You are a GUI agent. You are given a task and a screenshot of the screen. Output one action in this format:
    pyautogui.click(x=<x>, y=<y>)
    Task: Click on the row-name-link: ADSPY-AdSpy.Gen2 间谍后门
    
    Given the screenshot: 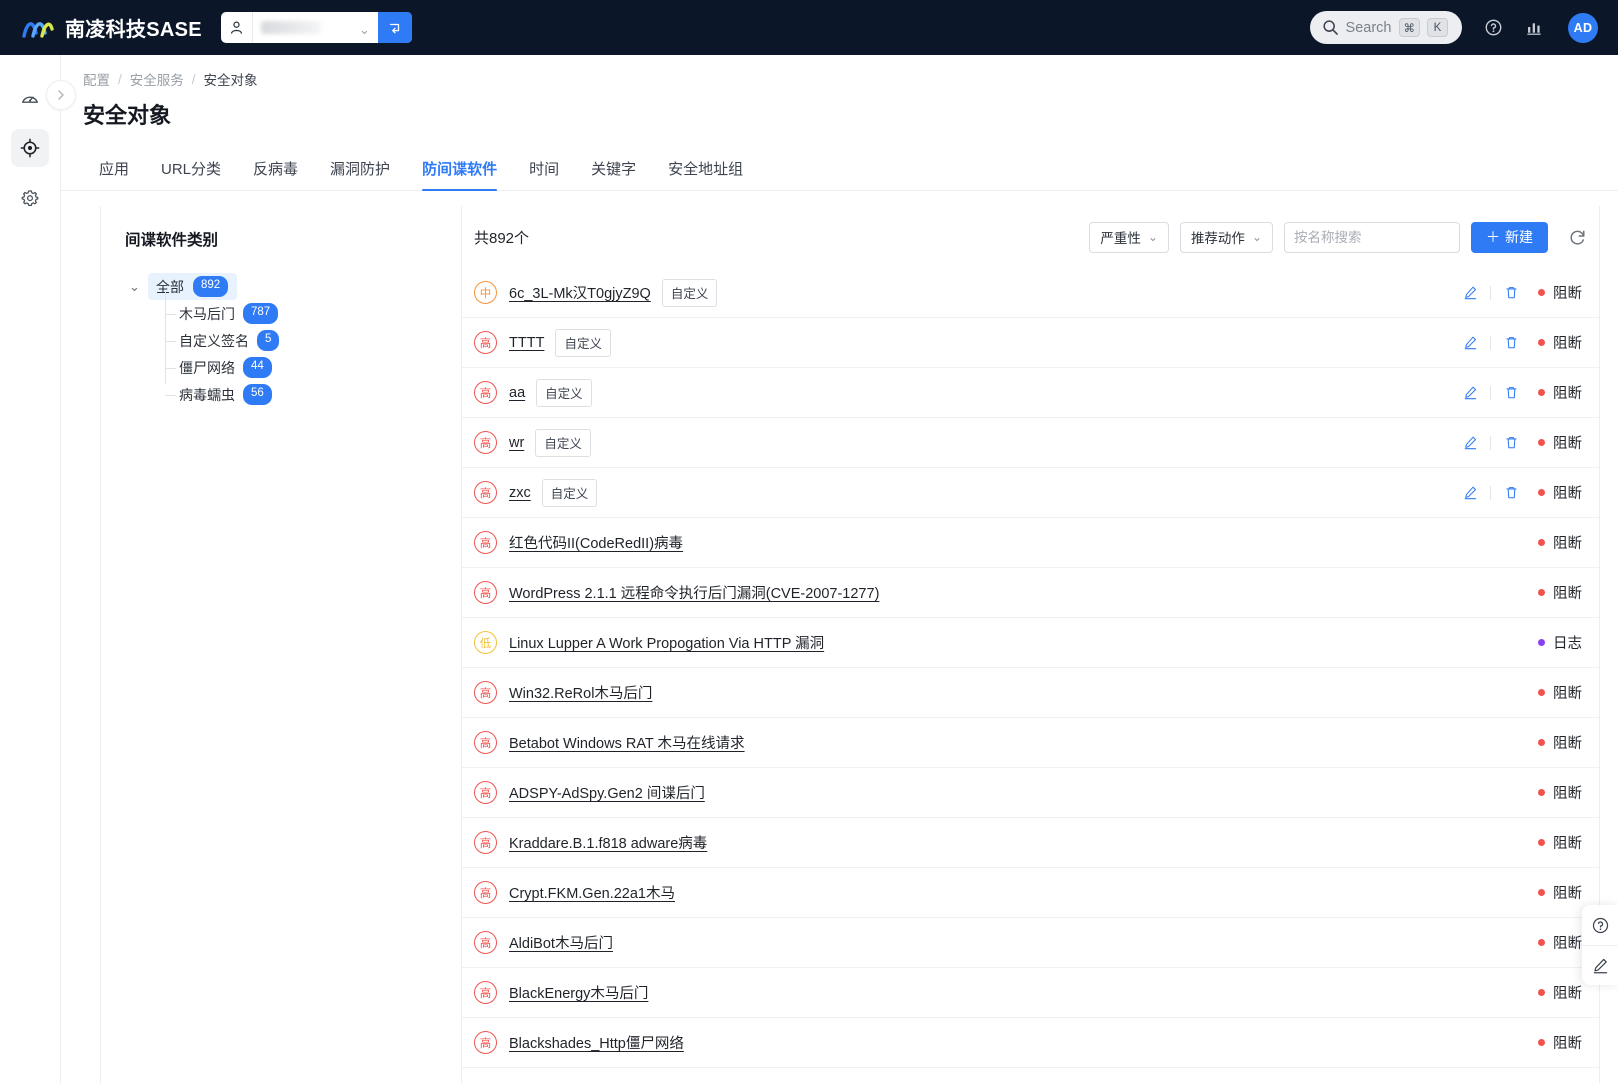 What is the action you would take?
    pyautogui.click(x=607, y=792)
    